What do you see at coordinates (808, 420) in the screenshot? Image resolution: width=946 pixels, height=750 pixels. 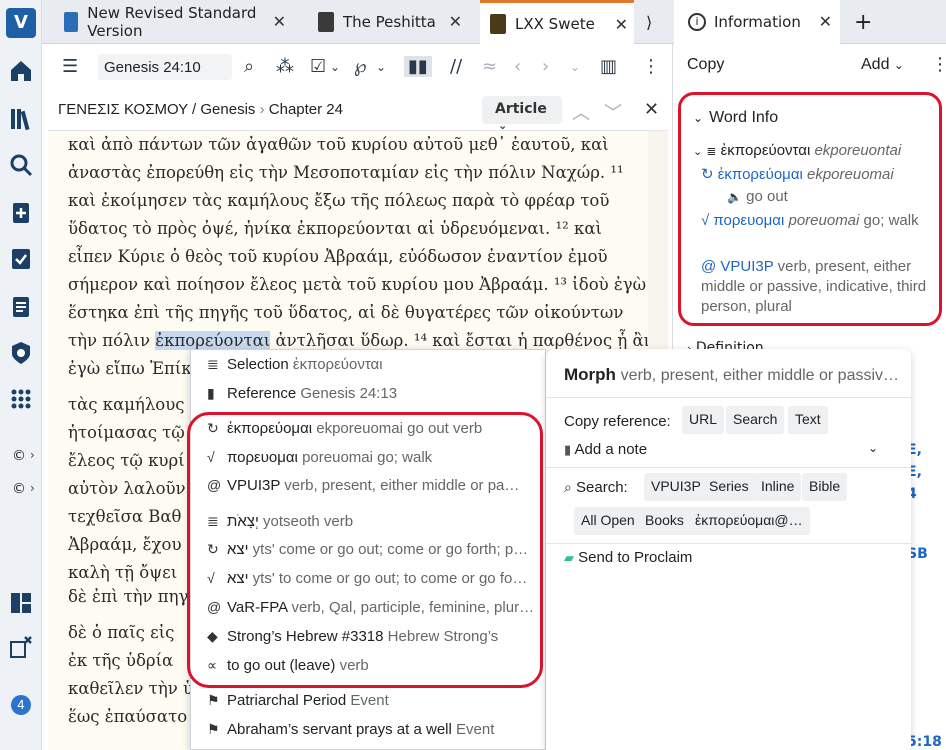 I see `copy-text-button: Text` at bounding box center [808, 420].